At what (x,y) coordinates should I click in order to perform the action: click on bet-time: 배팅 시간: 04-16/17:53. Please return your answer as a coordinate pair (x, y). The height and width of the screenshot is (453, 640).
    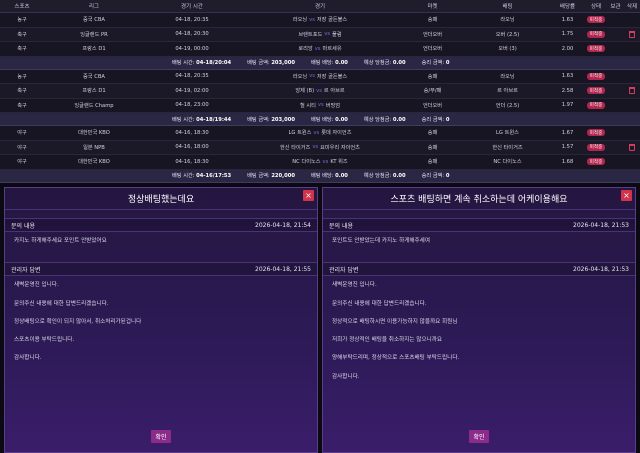
    Looking at the image, I should click on (201, 175).